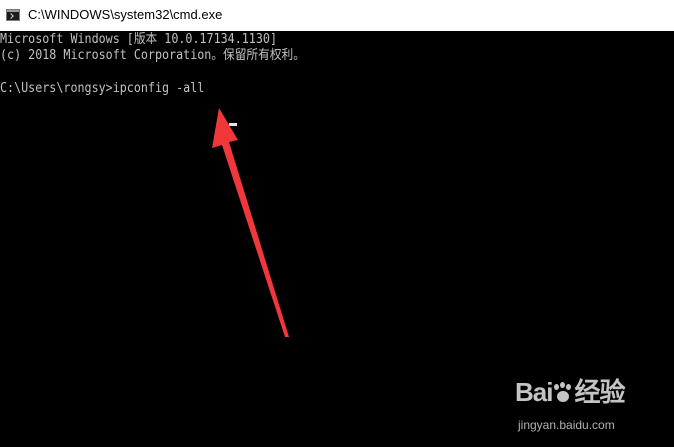 This screenshot has width=674, height=447. I want to click on title-bar: C:\WINDOWS\system32\cmd.exe, so click(337, 15).